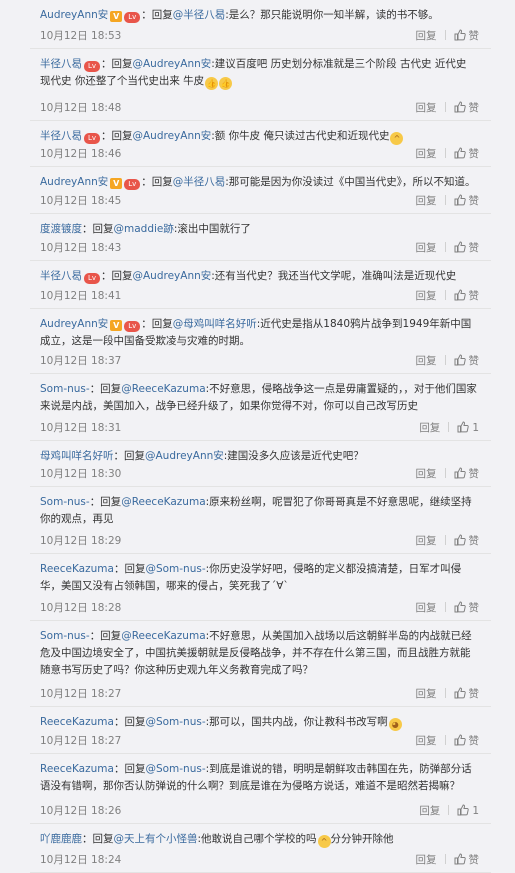 The height and width of the screenshot is (873, 515). What do you see at coordinates (81, 428) in the screenshot?
I see `comment-timestamp: 10月12日 18:31` at bounding box center [81, 428].